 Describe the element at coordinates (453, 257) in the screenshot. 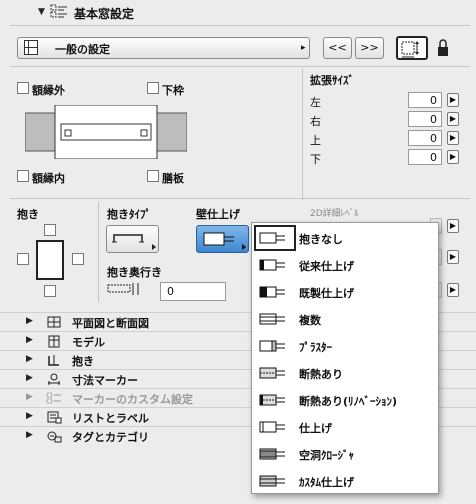

I see `detail-level-arrow-2-icon: ▶` at that location.